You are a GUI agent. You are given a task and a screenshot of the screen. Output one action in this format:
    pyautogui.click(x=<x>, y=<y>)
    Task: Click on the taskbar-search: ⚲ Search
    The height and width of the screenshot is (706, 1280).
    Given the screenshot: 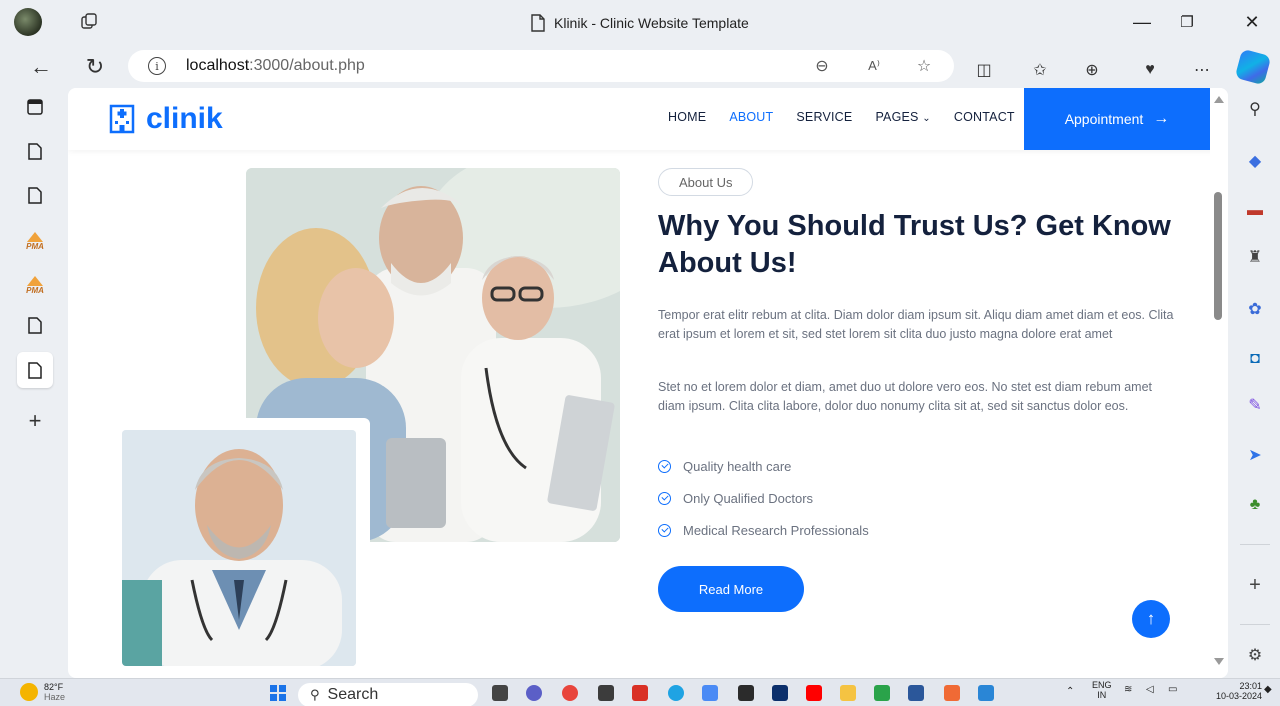 What is the action you would take?
    pyautogui.click(x=388, y=694)
    